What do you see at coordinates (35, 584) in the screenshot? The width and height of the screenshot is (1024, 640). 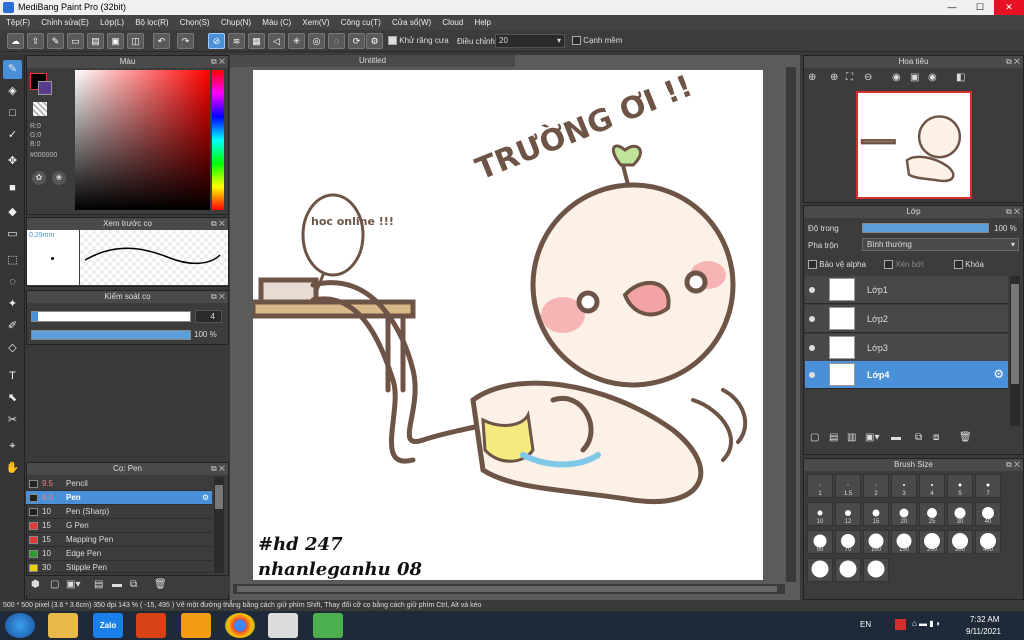 I see `add-brush-icon: ⬢` at bounding box center [35, 584].